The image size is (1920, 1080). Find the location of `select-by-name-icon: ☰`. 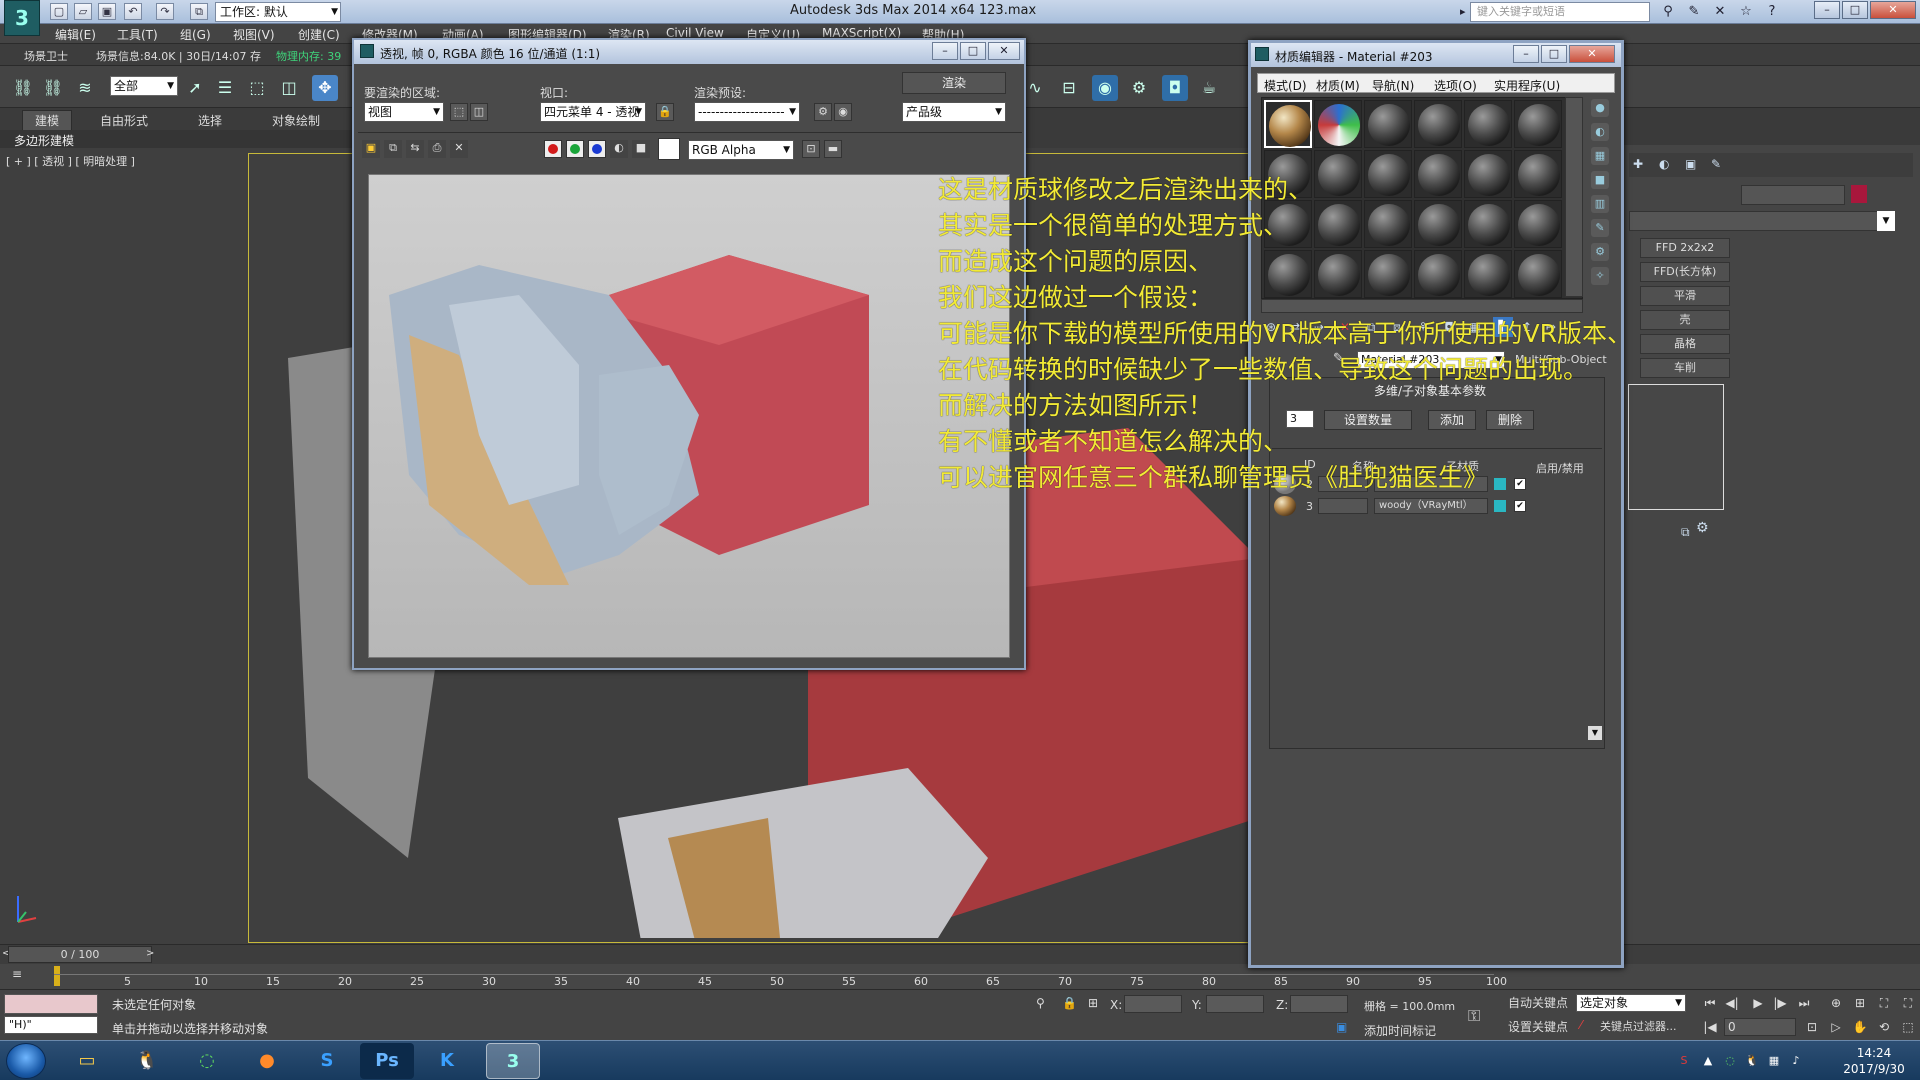

select-by-name-icon: ☰ is located at coordinates (225, 88).